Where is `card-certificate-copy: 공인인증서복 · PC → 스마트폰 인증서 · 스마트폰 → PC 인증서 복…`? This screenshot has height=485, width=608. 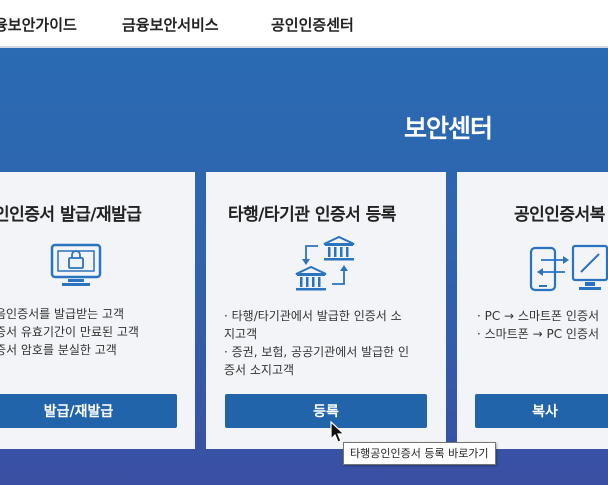 card-certificate-copy: 공인인증서복 · PC → 스마트폰 인증서 · 스마트폰 → PC 인증서 복… is located at coordinates (532, 310).